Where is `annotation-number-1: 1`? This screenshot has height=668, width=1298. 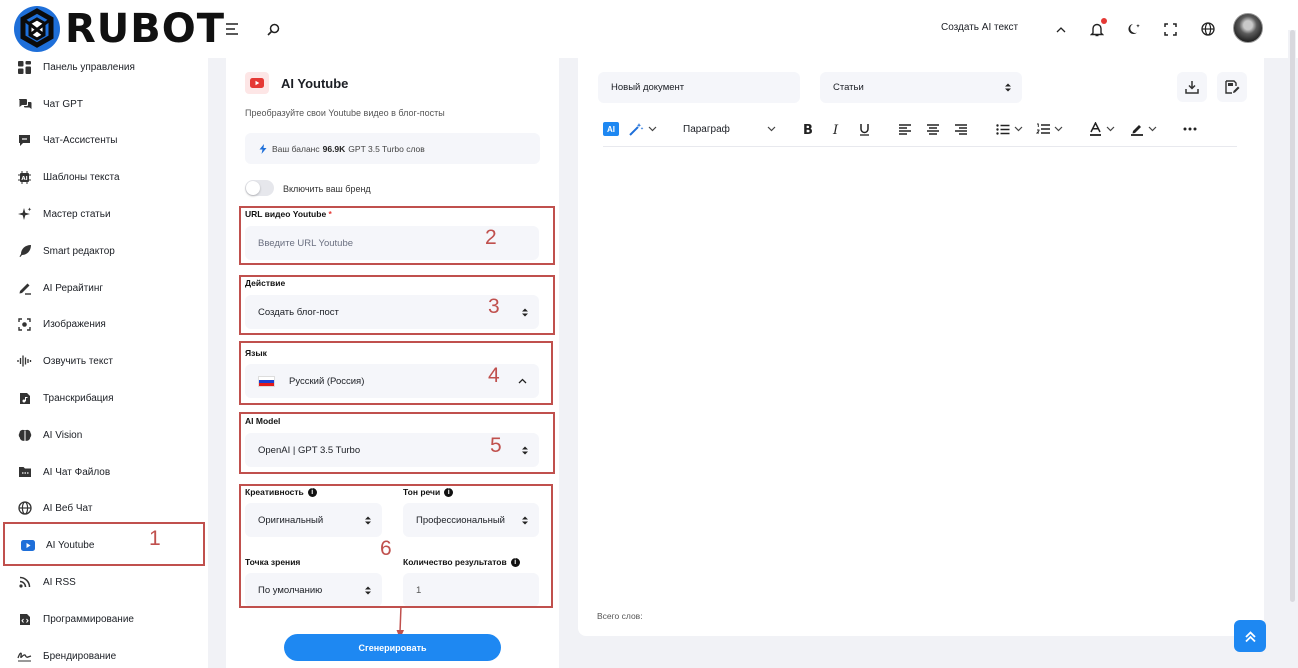 annotation-number-1: 1 is located at coordinates (155, 538).